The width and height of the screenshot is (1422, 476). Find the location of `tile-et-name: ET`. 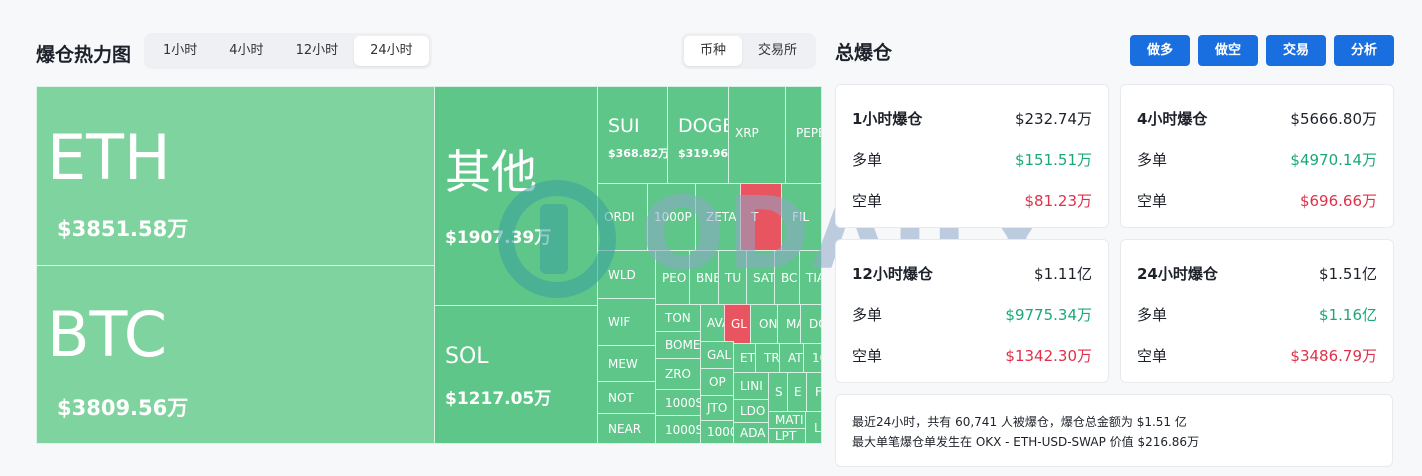

tile-et-name: ET is located at coordinates (747, 358).